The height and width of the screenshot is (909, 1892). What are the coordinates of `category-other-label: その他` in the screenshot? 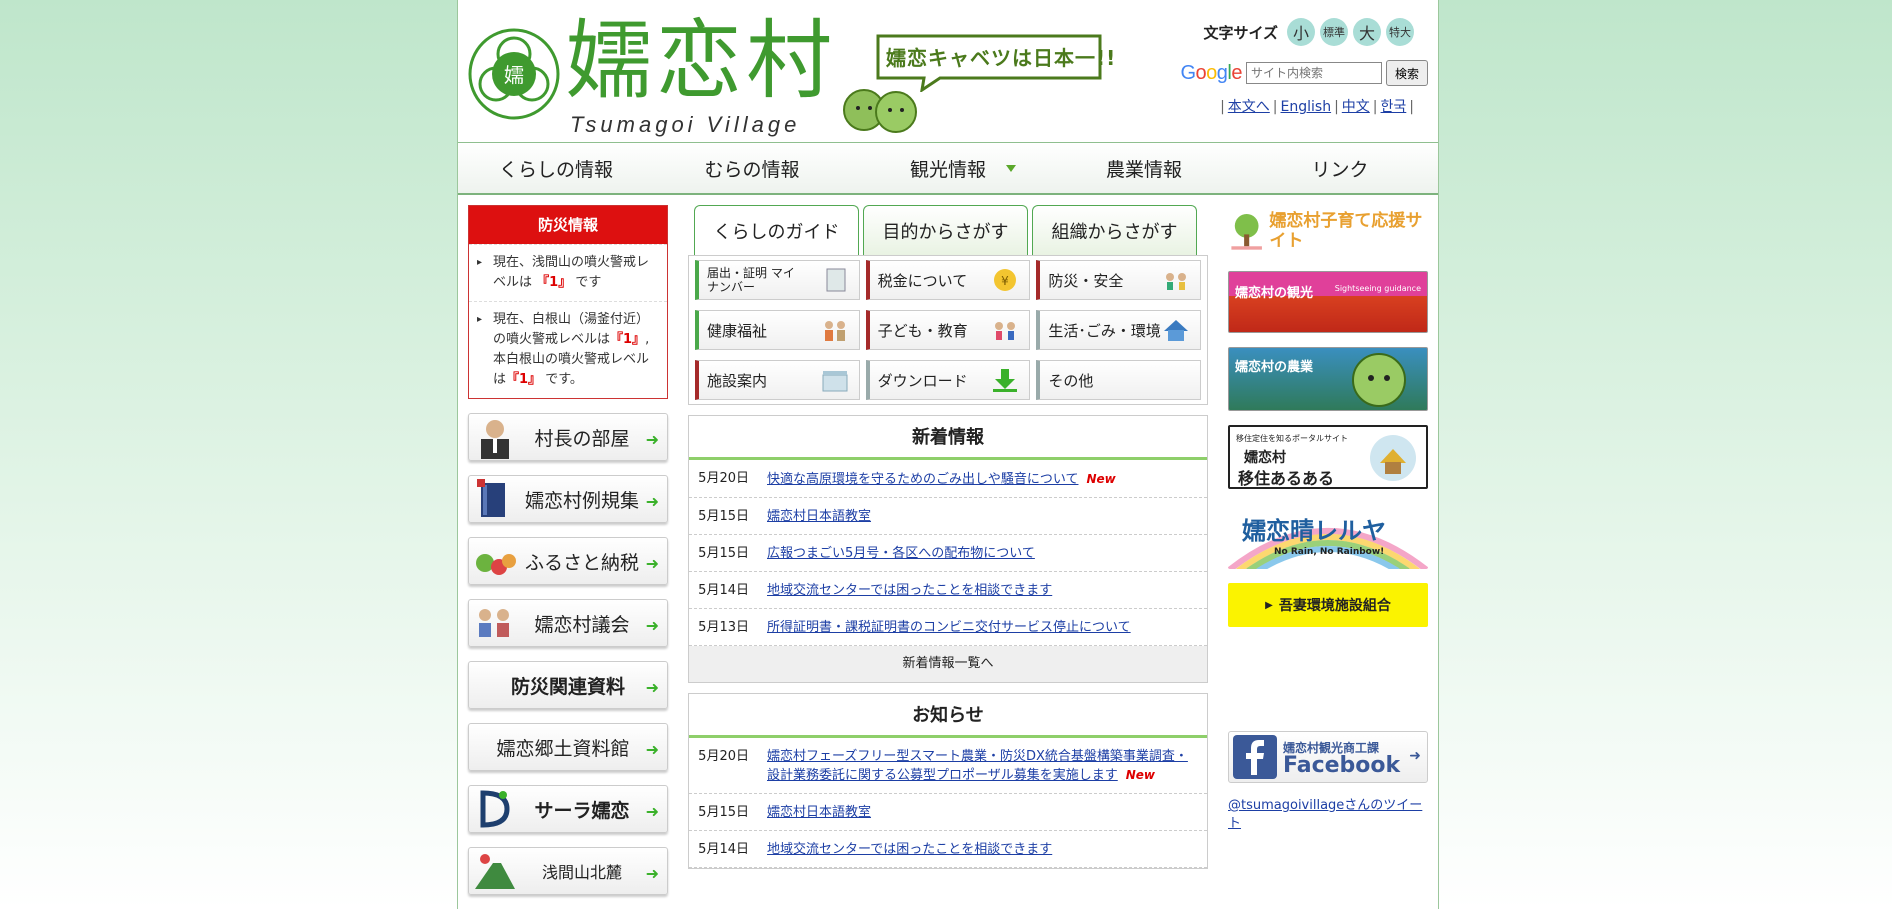 It's located at (1071, 380).